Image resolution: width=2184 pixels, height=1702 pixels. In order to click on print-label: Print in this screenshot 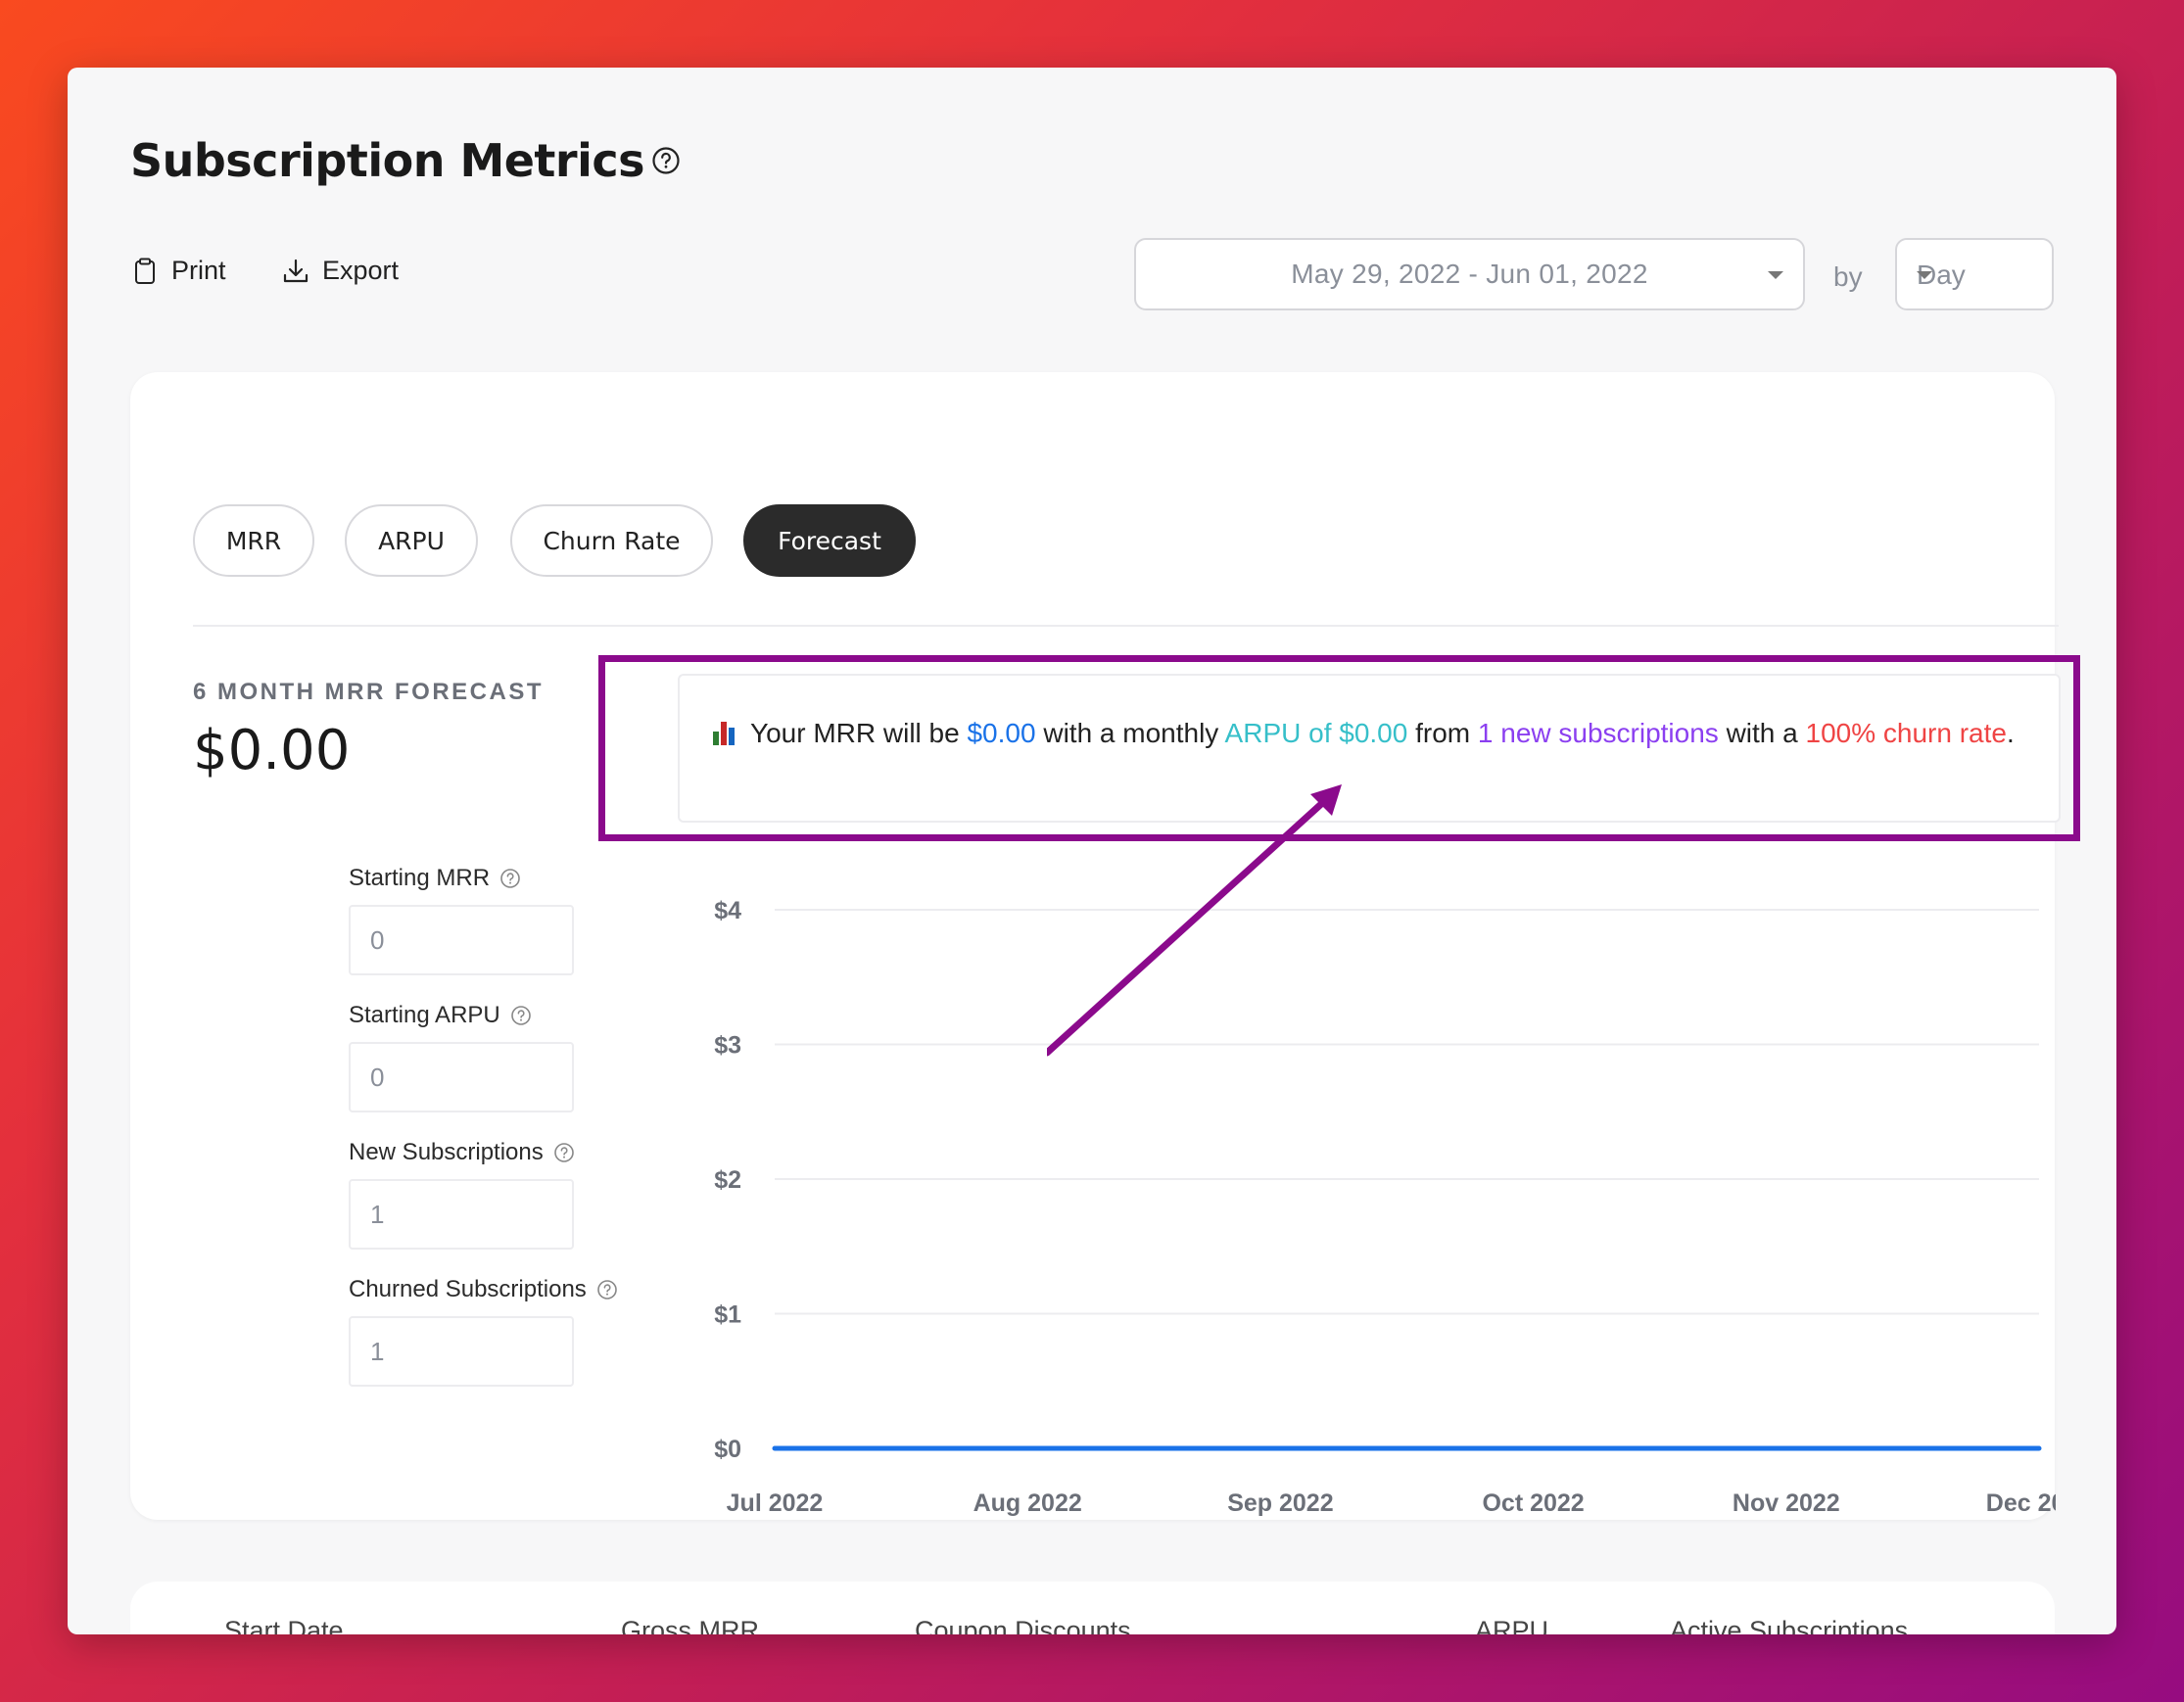, I will do `click(198, 270)`.